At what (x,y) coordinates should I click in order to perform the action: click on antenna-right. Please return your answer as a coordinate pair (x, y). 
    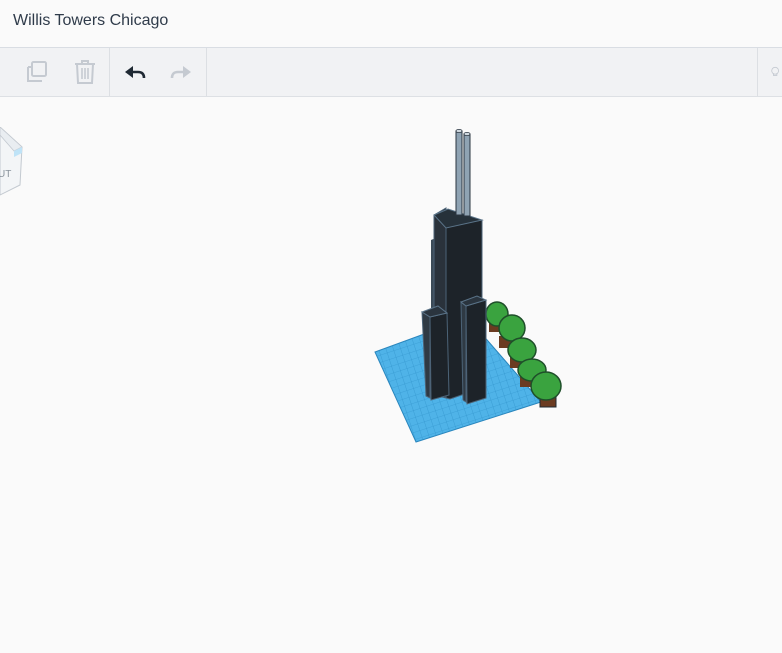
    Looking at the image, I should click on (467, 174).